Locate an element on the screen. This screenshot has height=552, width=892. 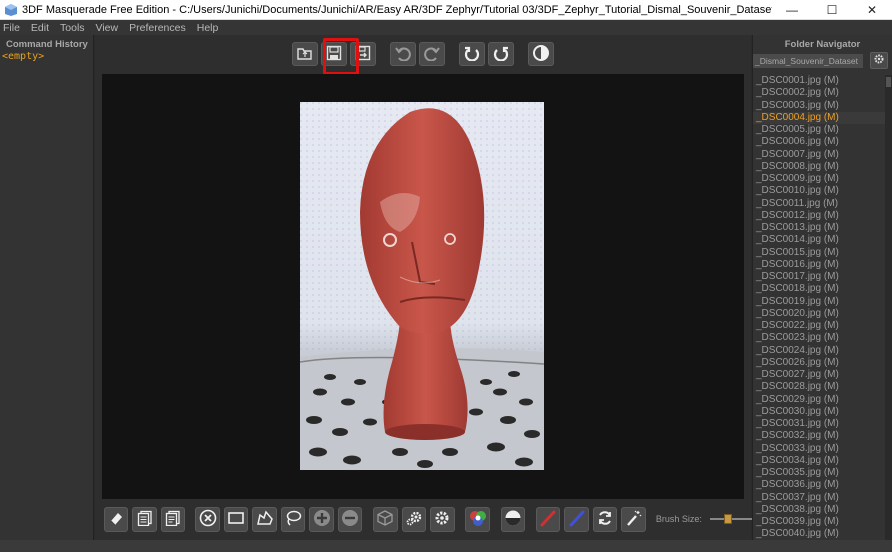
plus-icon is located at coordinates (322, 519).